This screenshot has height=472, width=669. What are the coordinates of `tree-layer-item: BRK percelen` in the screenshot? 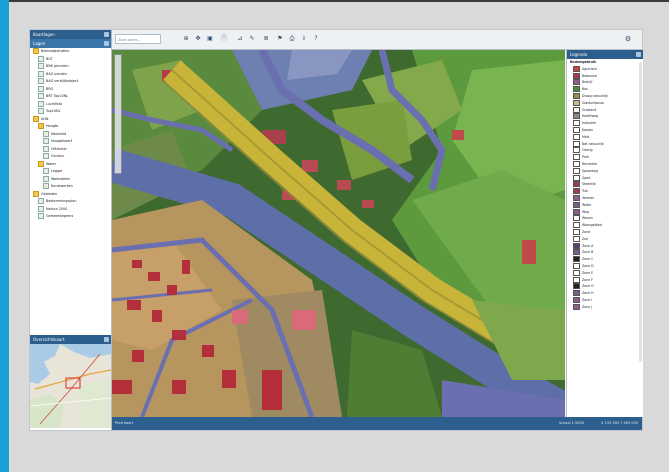 It's located at (70, 67).